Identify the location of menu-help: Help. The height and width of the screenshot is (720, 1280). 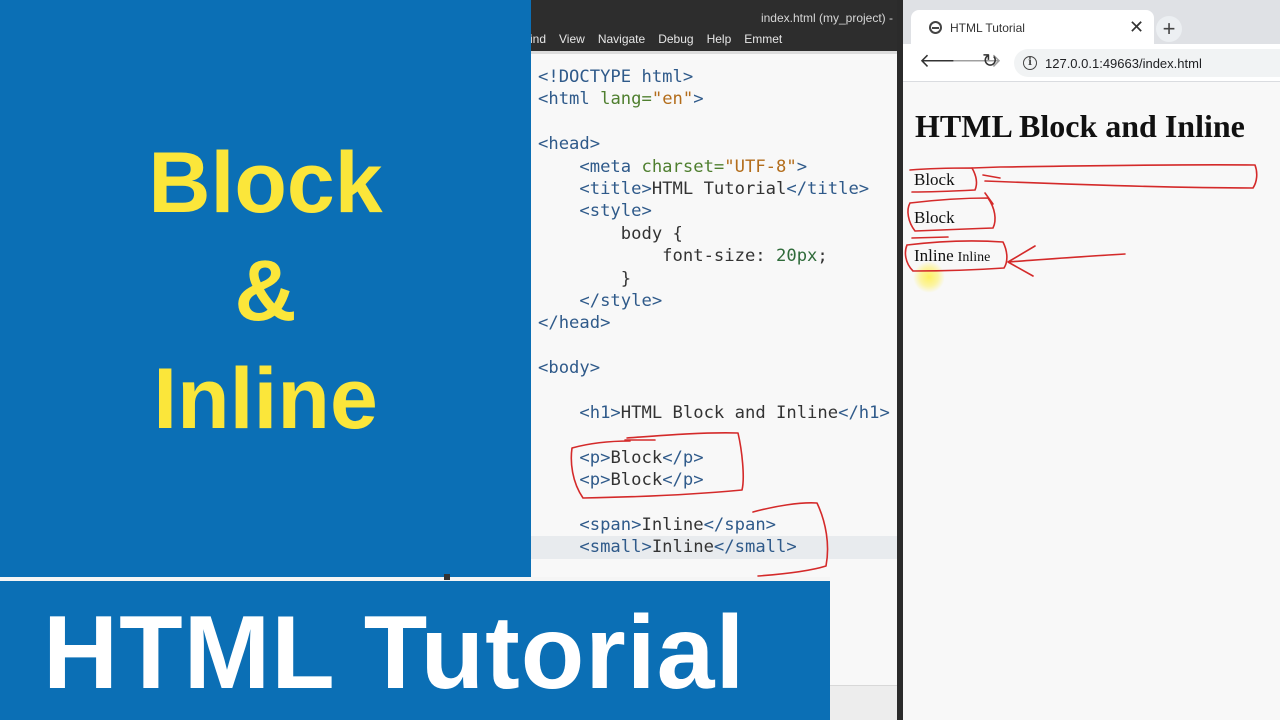
(719, 39).